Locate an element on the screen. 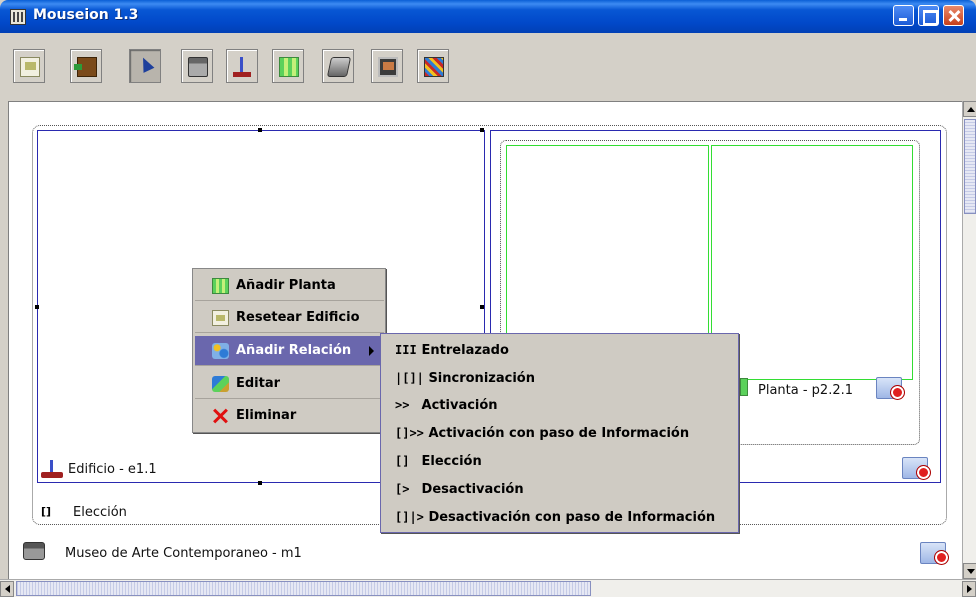 This screenshot has width=976, height=597. exit-door-icon is located at coordinates (85, 67).